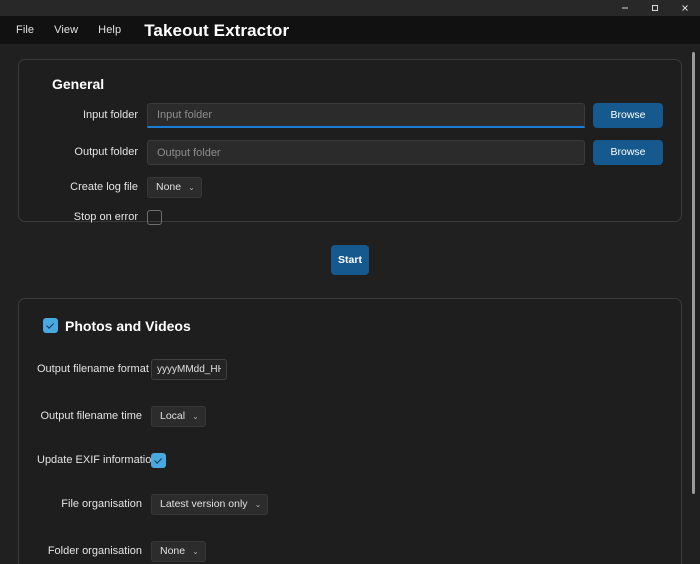 The width and height of the screenshot is (700, 564). Describe the element at coordinates (350, 8) in the screenshot. I see `title-bar` at that location.